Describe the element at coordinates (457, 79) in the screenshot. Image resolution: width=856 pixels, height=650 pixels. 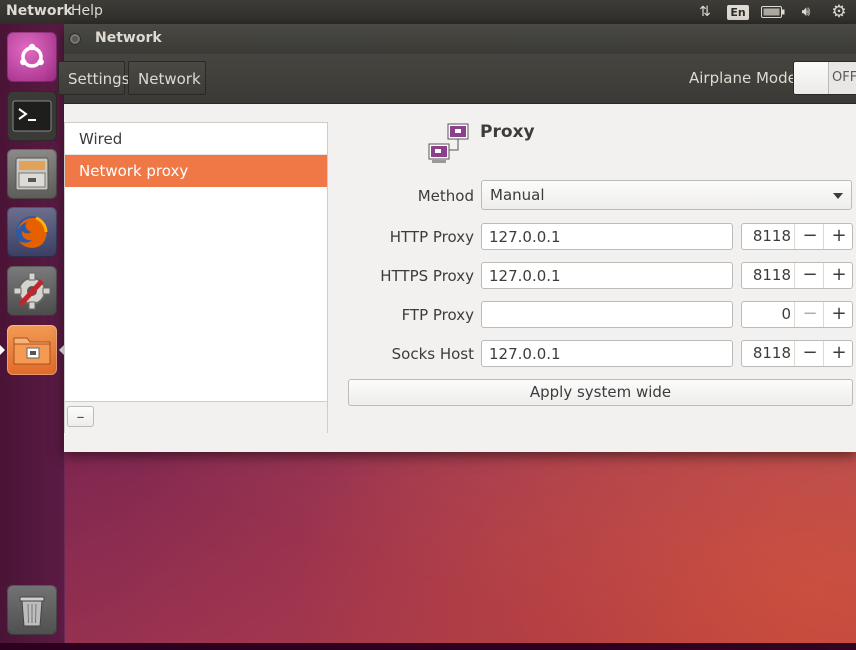
I see `header-toolbar: Settings Network Airplane Mode OFF` at that location.